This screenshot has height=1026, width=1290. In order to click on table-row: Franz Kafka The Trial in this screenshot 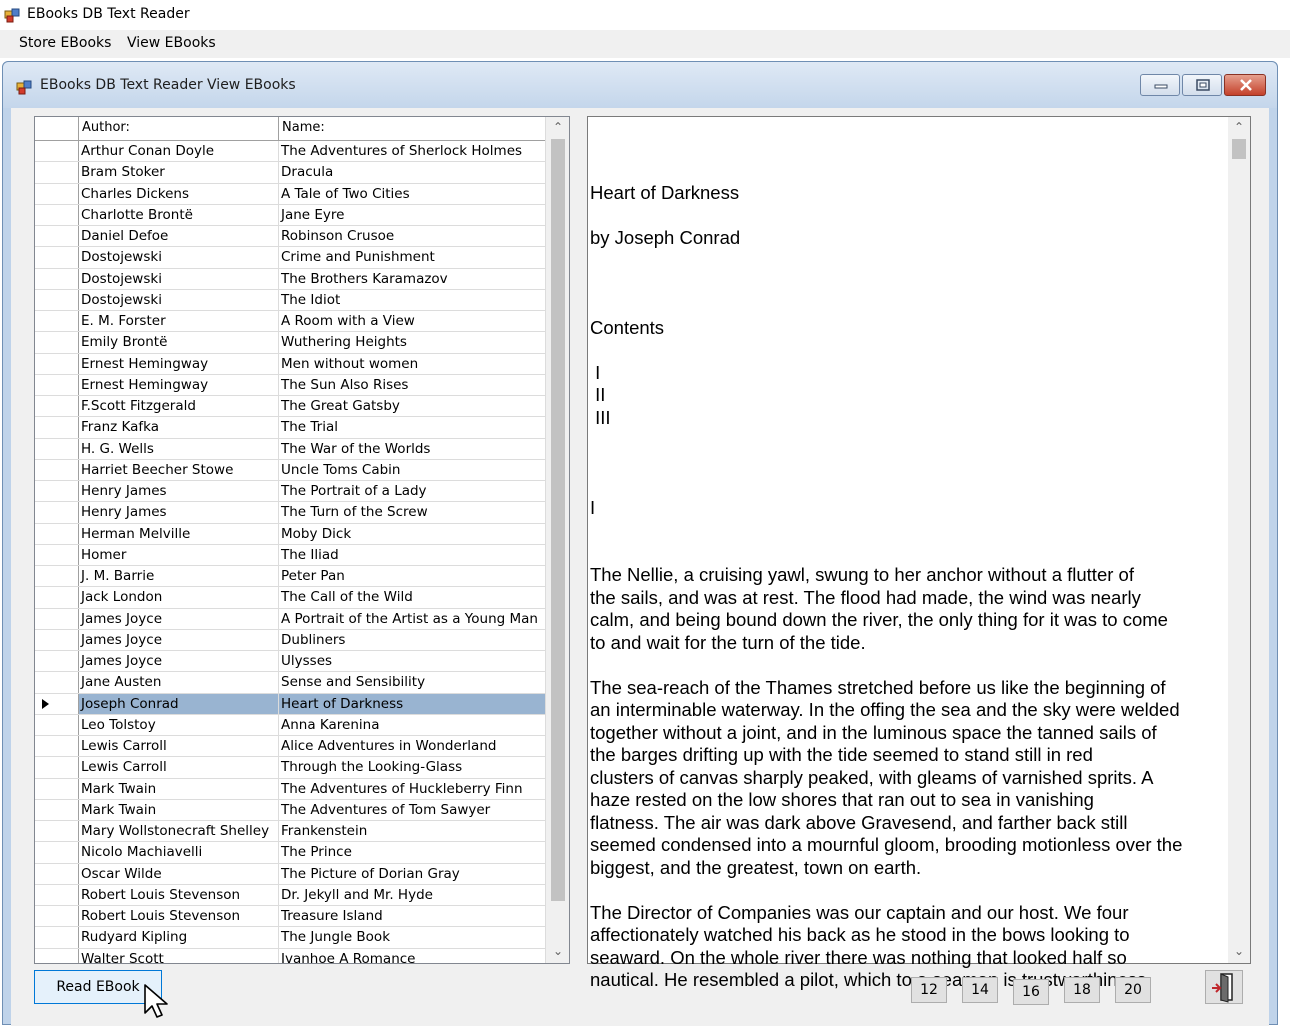, I will do `click(290, 428)`.